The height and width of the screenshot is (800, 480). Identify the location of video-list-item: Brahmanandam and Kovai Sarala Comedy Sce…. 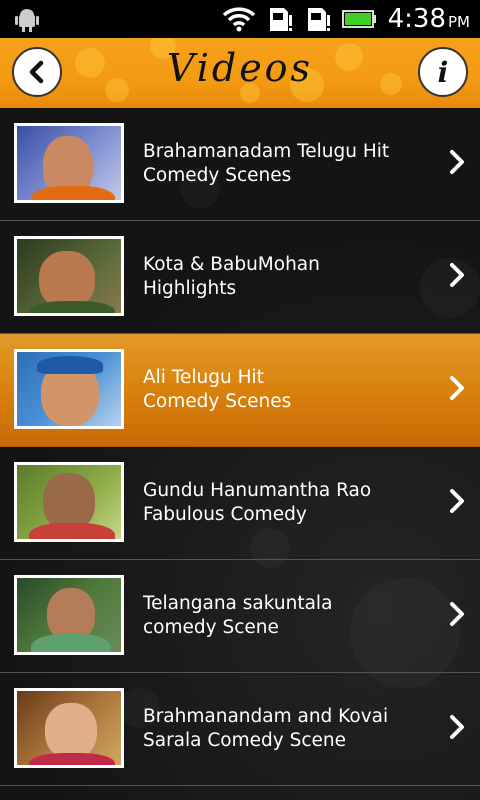
(240, 729).